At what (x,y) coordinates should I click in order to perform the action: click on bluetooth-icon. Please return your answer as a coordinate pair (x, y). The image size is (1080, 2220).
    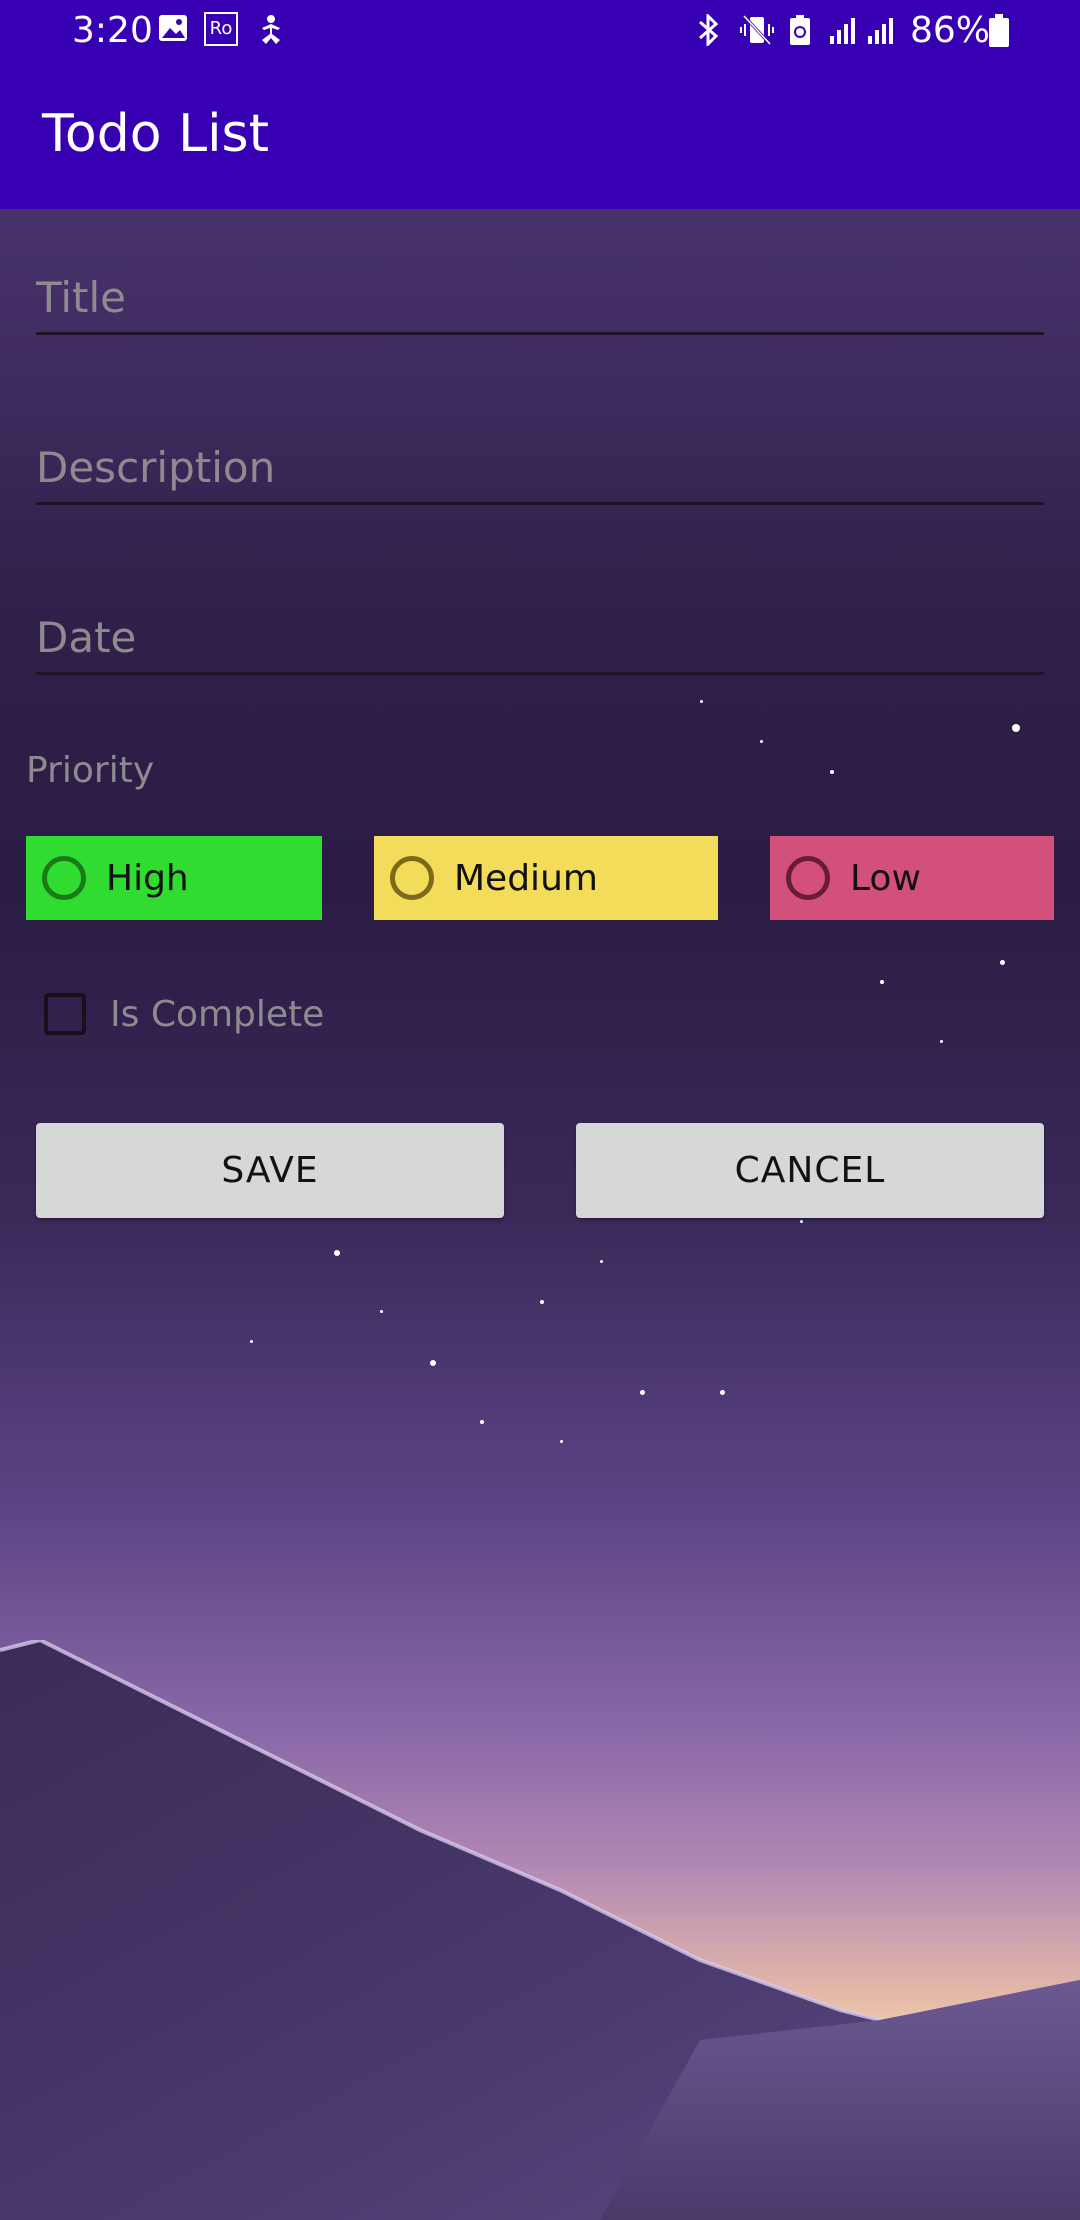
    Looking at the image, I should click on (708, 30).